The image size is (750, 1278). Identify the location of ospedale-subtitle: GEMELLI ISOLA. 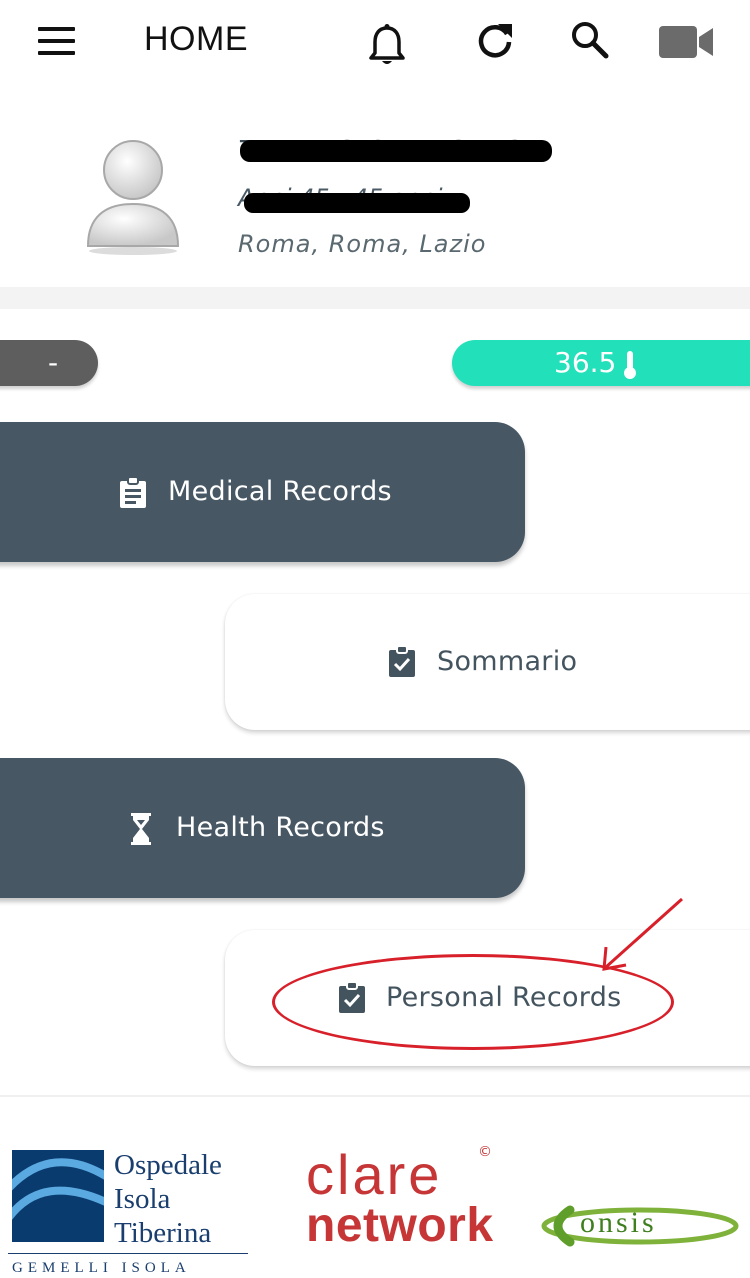
(101, 1268).